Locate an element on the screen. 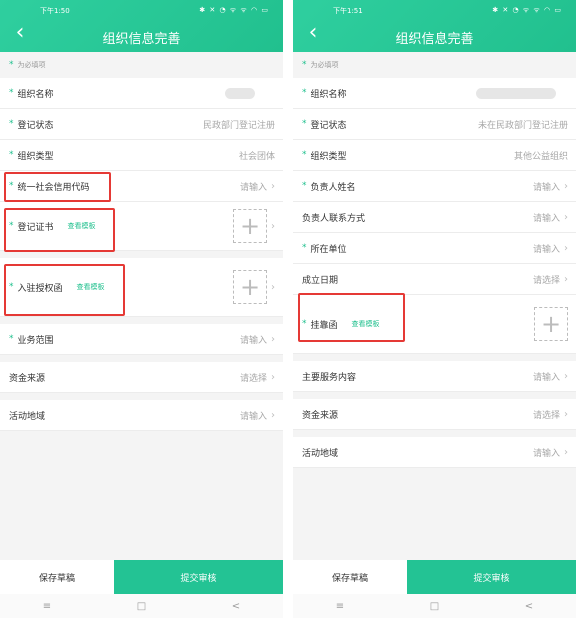  form-row-register-status: * 登记状态 民政部门登记注册 is located at coordinates (141, 124).